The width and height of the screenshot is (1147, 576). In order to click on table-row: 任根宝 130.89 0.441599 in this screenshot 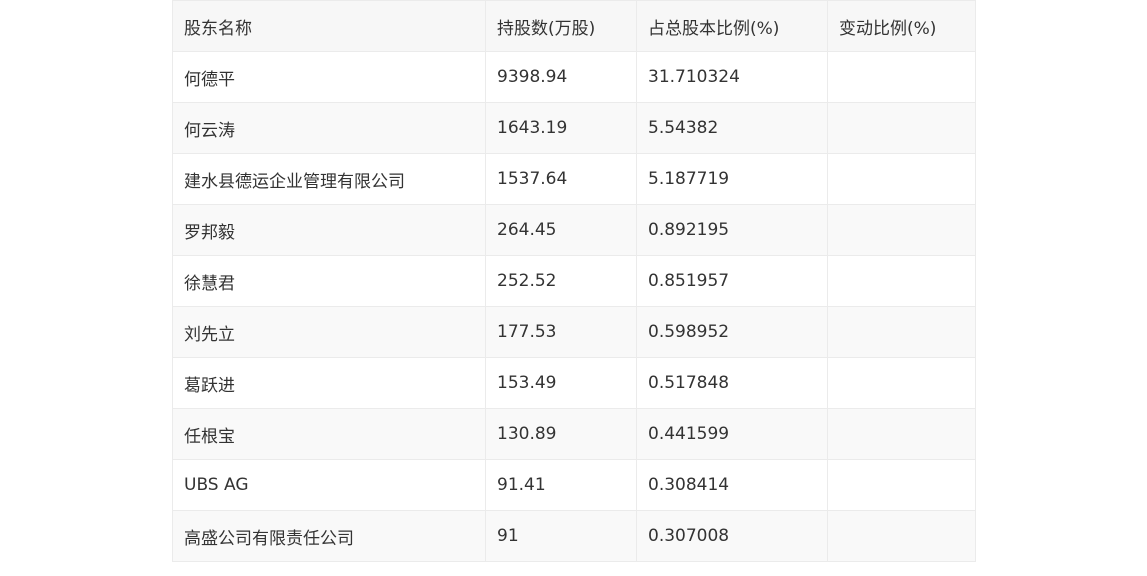, I will do `click(574, 434)`.